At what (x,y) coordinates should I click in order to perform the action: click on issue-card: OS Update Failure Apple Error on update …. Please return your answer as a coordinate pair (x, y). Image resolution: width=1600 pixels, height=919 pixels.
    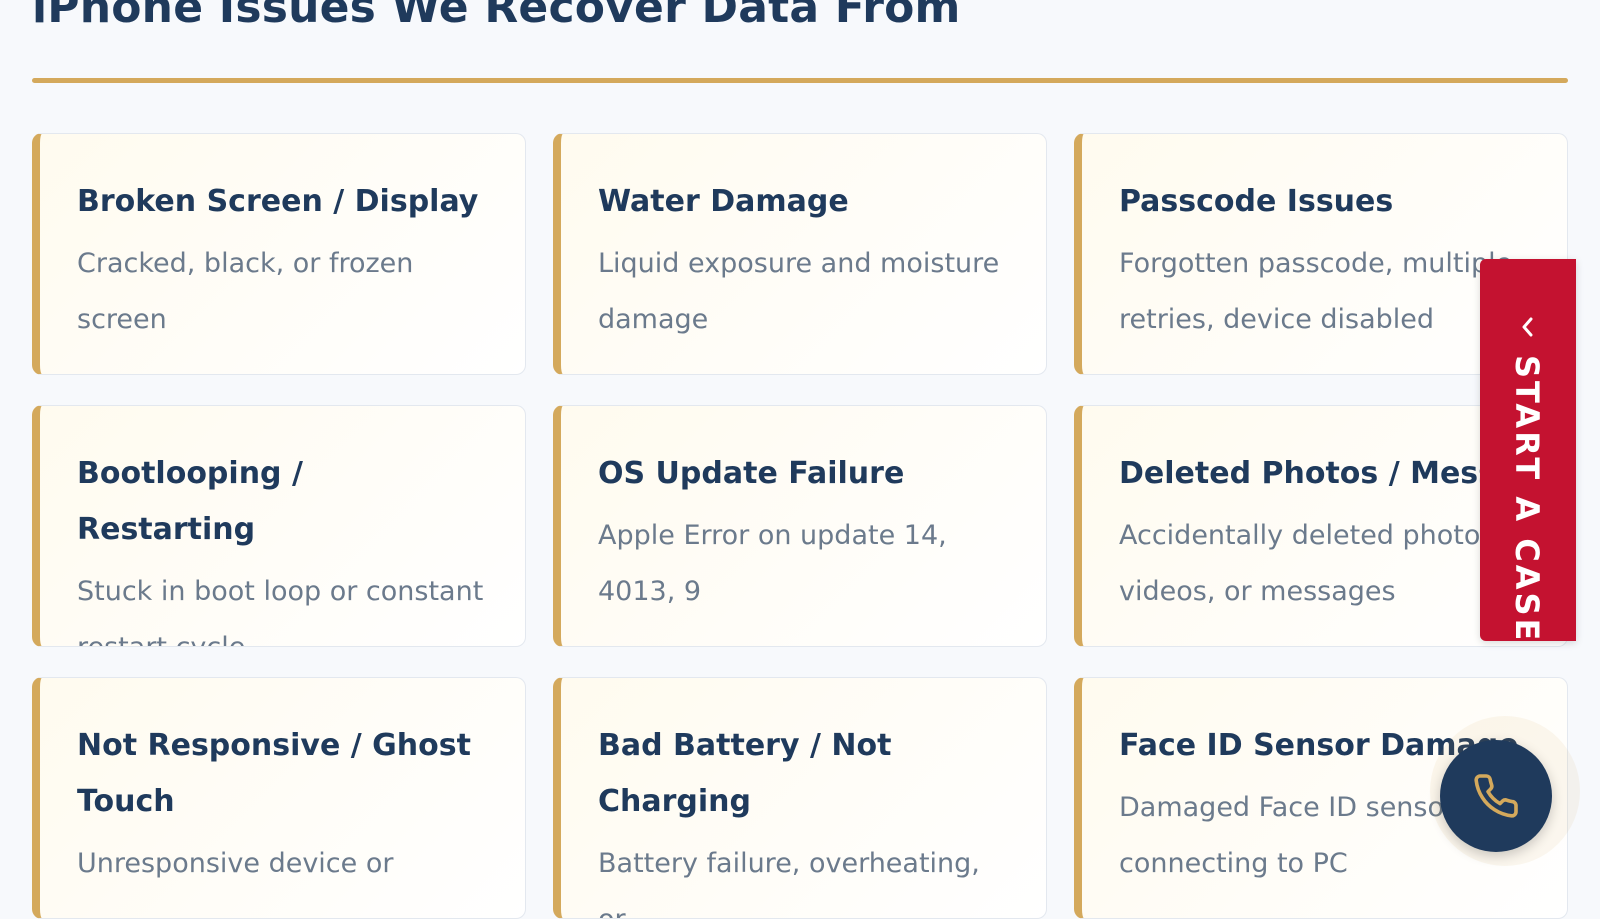
    Looking at the image, I should click on (800, 526).